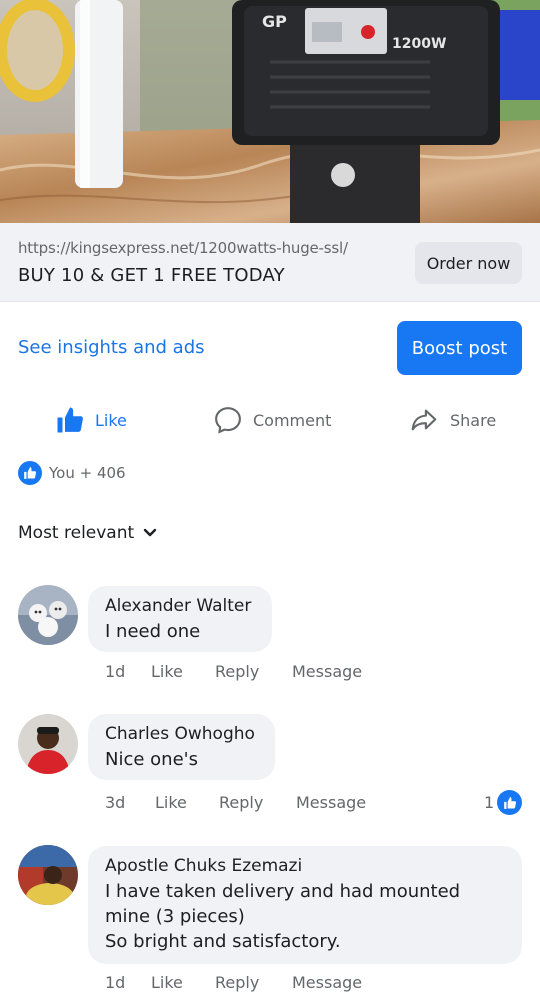  Describe the element at coordinates (274, 21) in the screenshot. I see `device-brand: GP` at that location.